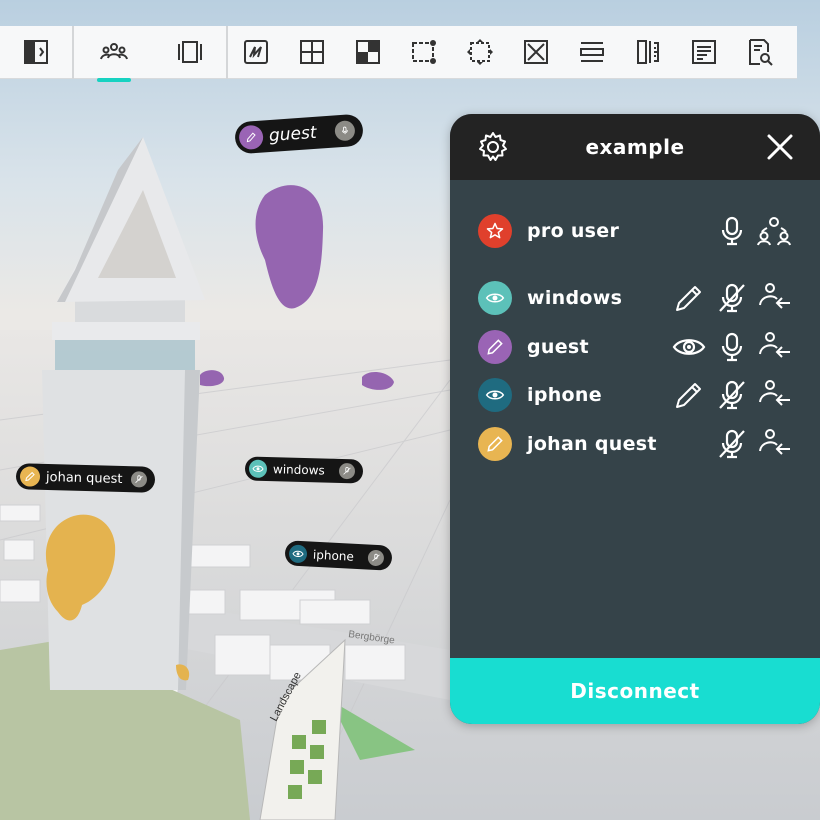 Image resolution: width=820 pixels, height=820 pixels. I want to click on disconnect-button: Disconnect, so click(635, 691).